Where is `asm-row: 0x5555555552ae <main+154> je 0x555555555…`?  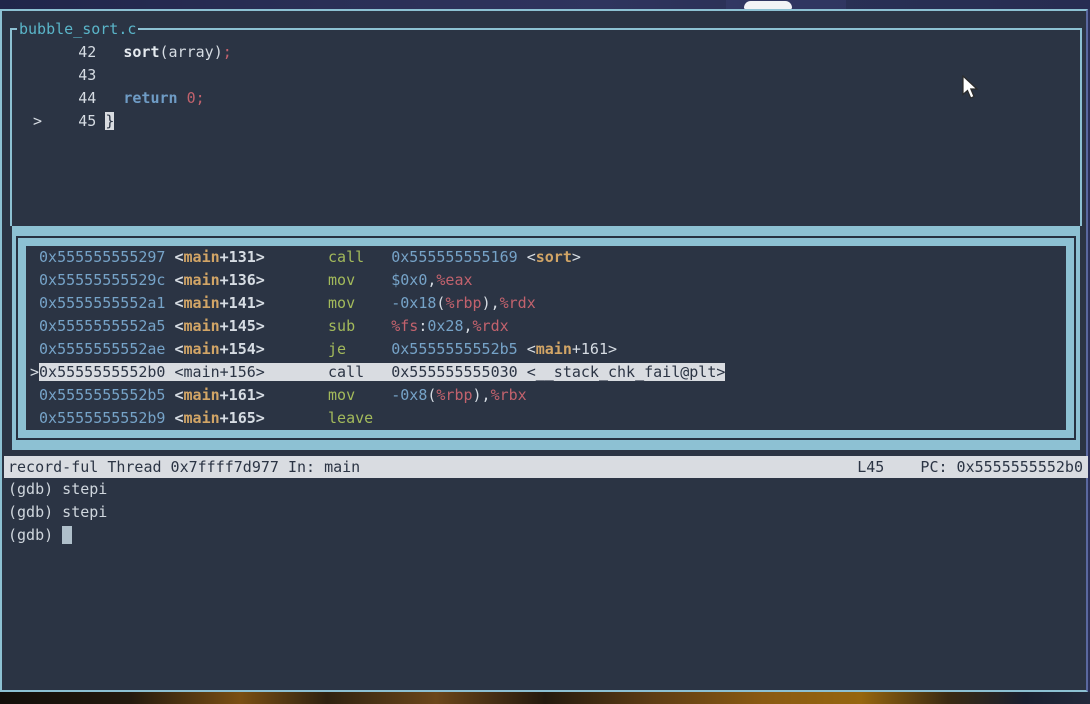 asm-row: 0x5555555552ae <main+154> je 0x555555555… is located at coordinates (328, 349).